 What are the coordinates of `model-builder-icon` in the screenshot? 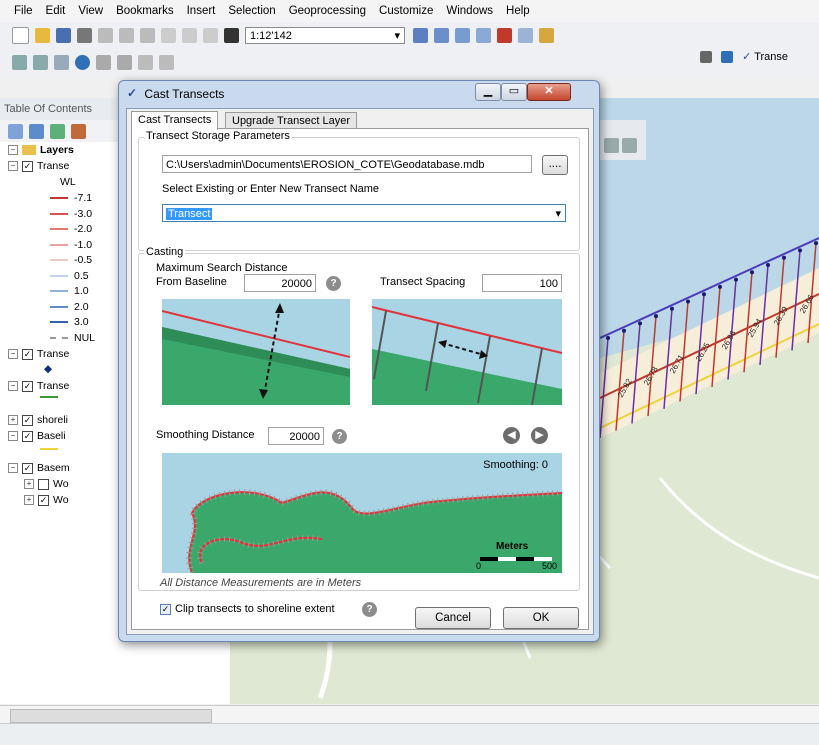 It's located at (546, 35).